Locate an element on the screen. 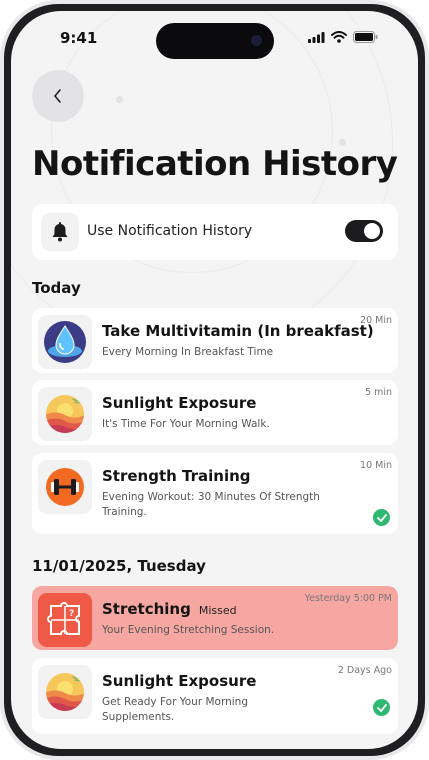  notification-time: 10 Min is located at coordinates (376, 465).